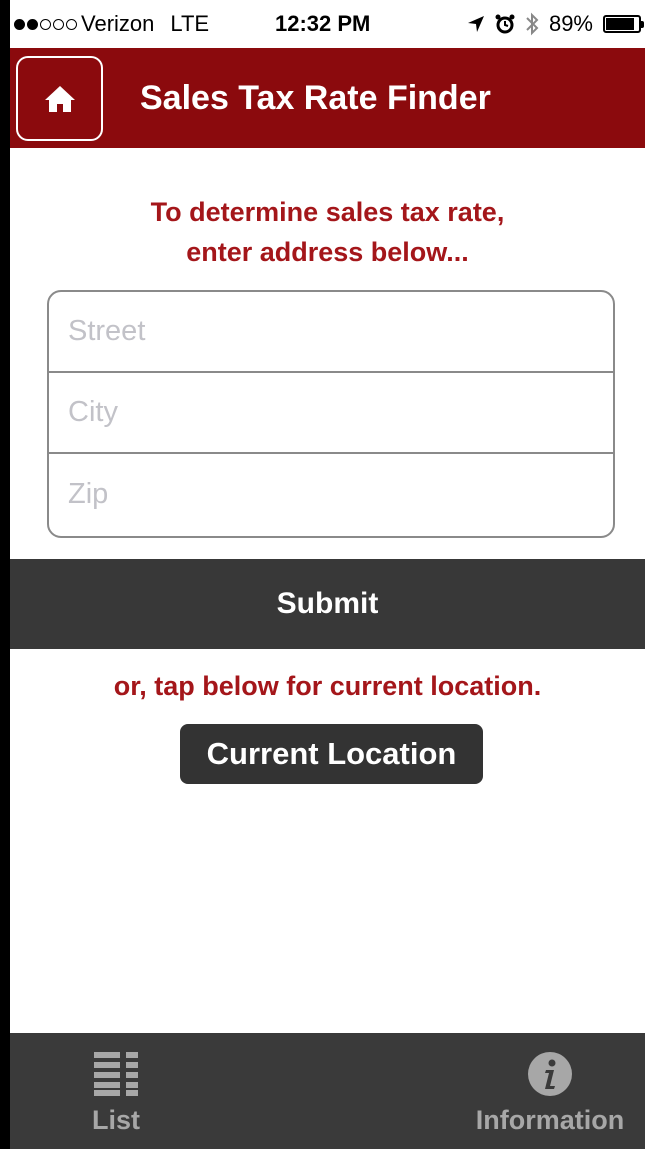 The image size is (645, 1149). What do you see at coordinates (315, 97) in the screenshot?
I see `page-title: Sales Tax Rate Finder` at bounding box center [315, 97].